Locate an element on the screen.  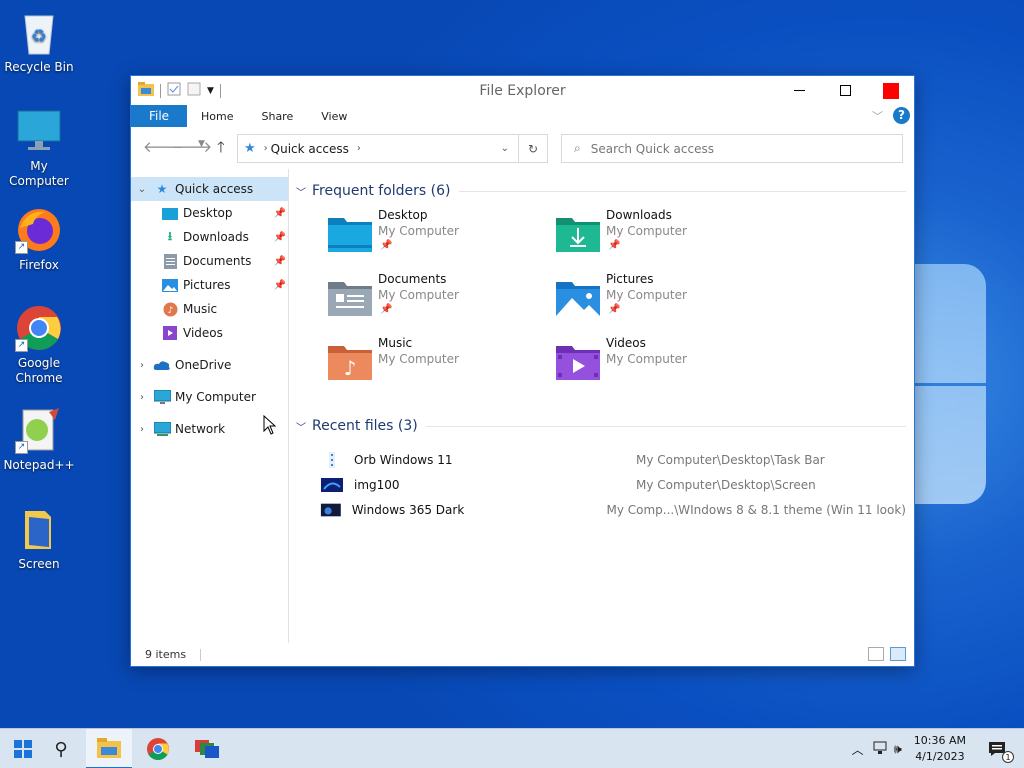
nav-item-pictures: Pictures 📌 is located at coordinates (210, 285).